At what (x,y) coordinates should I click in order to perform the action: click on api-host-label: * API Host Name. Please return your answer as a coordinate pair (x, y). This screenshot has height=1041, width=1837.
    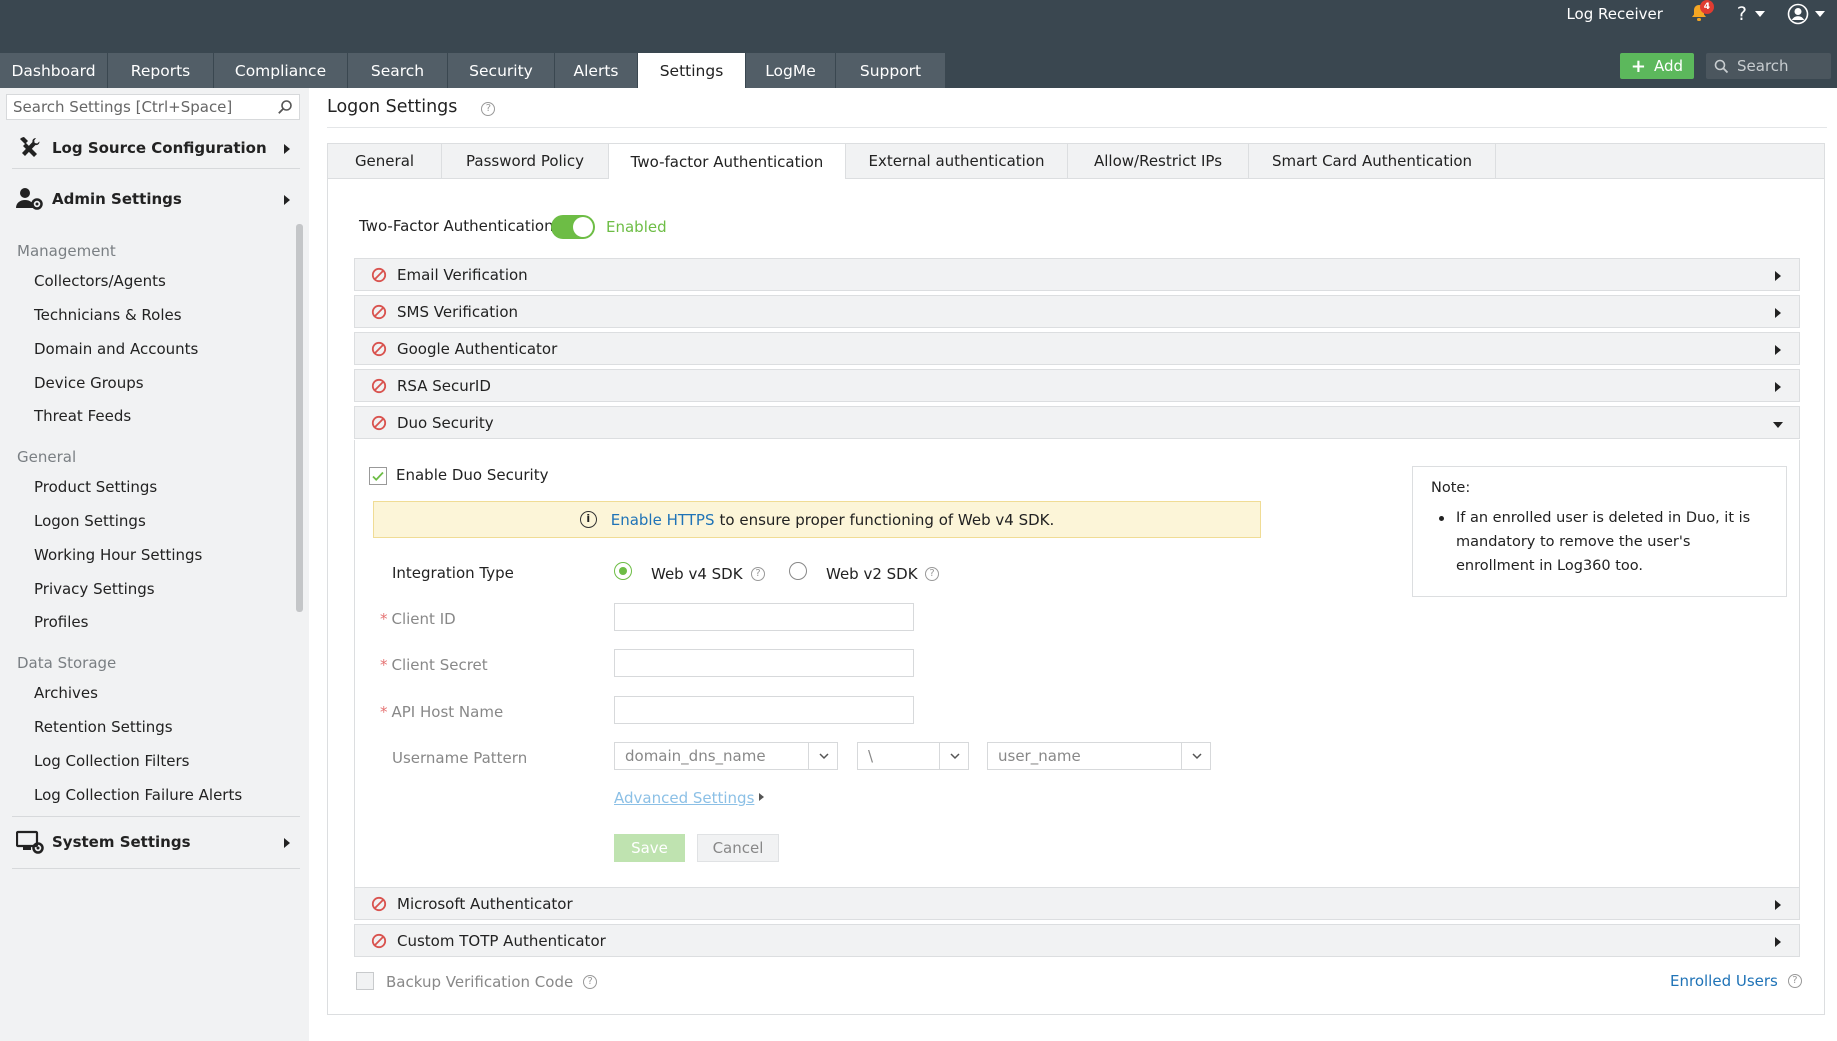
    Looking at the image, I should click on (442, 712).